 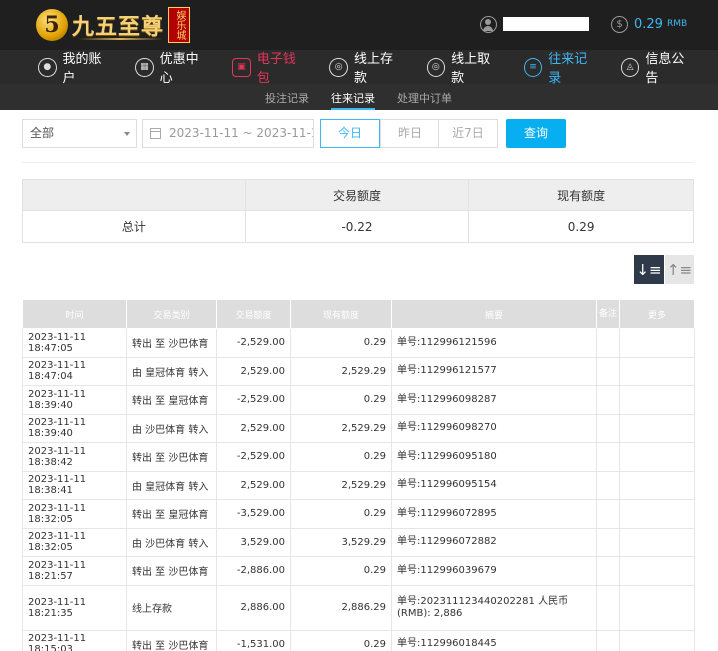 What do you see at coordinates (581, 226) in the screenshot?
I see `summary-balance: 0.29` at bounding box center [581, 226].